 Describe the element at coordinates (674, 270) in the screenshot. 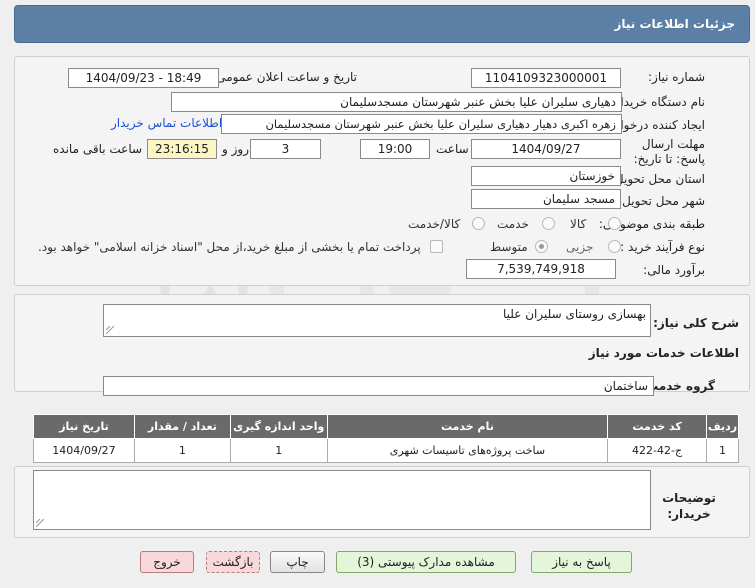

I see `estimate-label: برآورد مالی:` at that location.